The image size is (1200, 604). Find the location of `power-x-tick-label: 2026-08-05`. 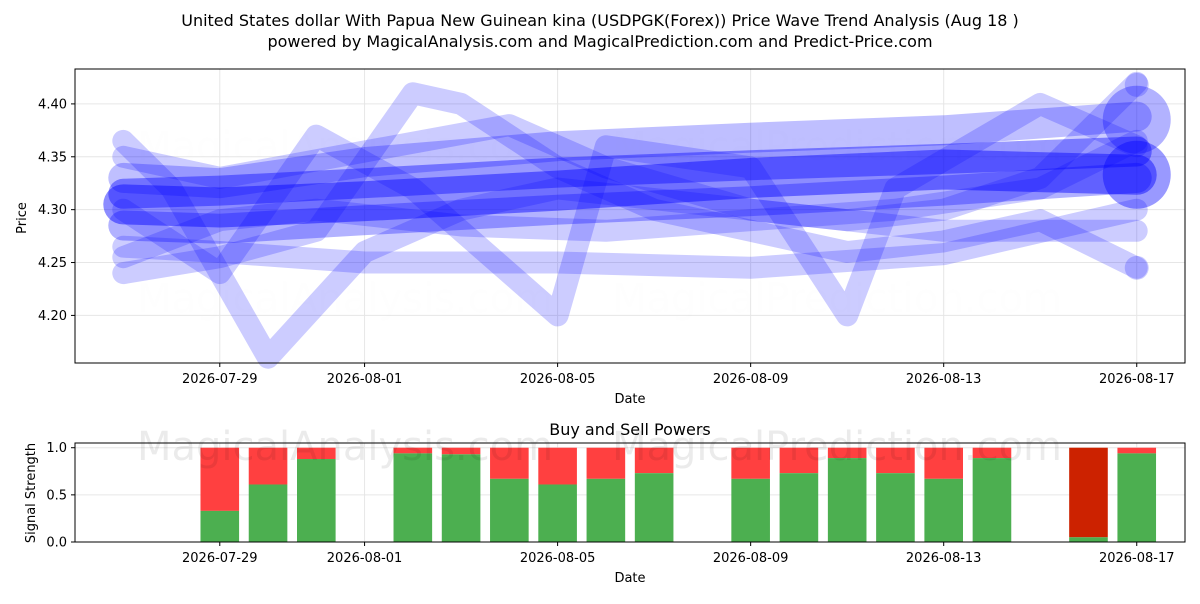

power-x-tick-label: 2026-08-05 is located at coordinates (558, 558).